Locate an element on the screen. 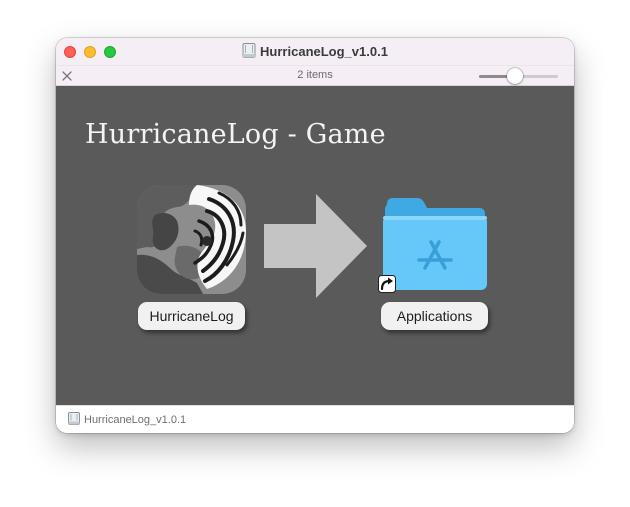 The width and height of the screenshot is (630, 507). path-item-label: HurricaneLog_v1.0.1 is located at coordinates (135, 420).